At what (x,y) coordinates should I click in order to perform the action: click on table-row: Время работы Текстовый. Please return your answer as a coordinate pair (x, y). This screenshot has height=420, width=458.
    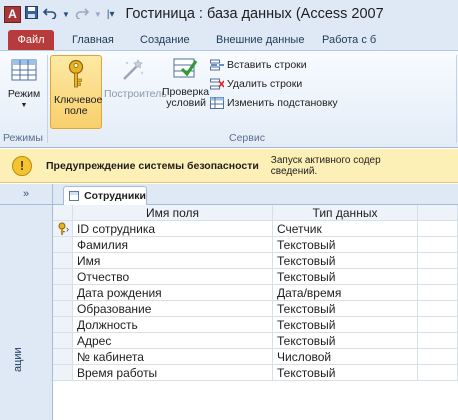
    Looking at the image, I should click on (255, 373).